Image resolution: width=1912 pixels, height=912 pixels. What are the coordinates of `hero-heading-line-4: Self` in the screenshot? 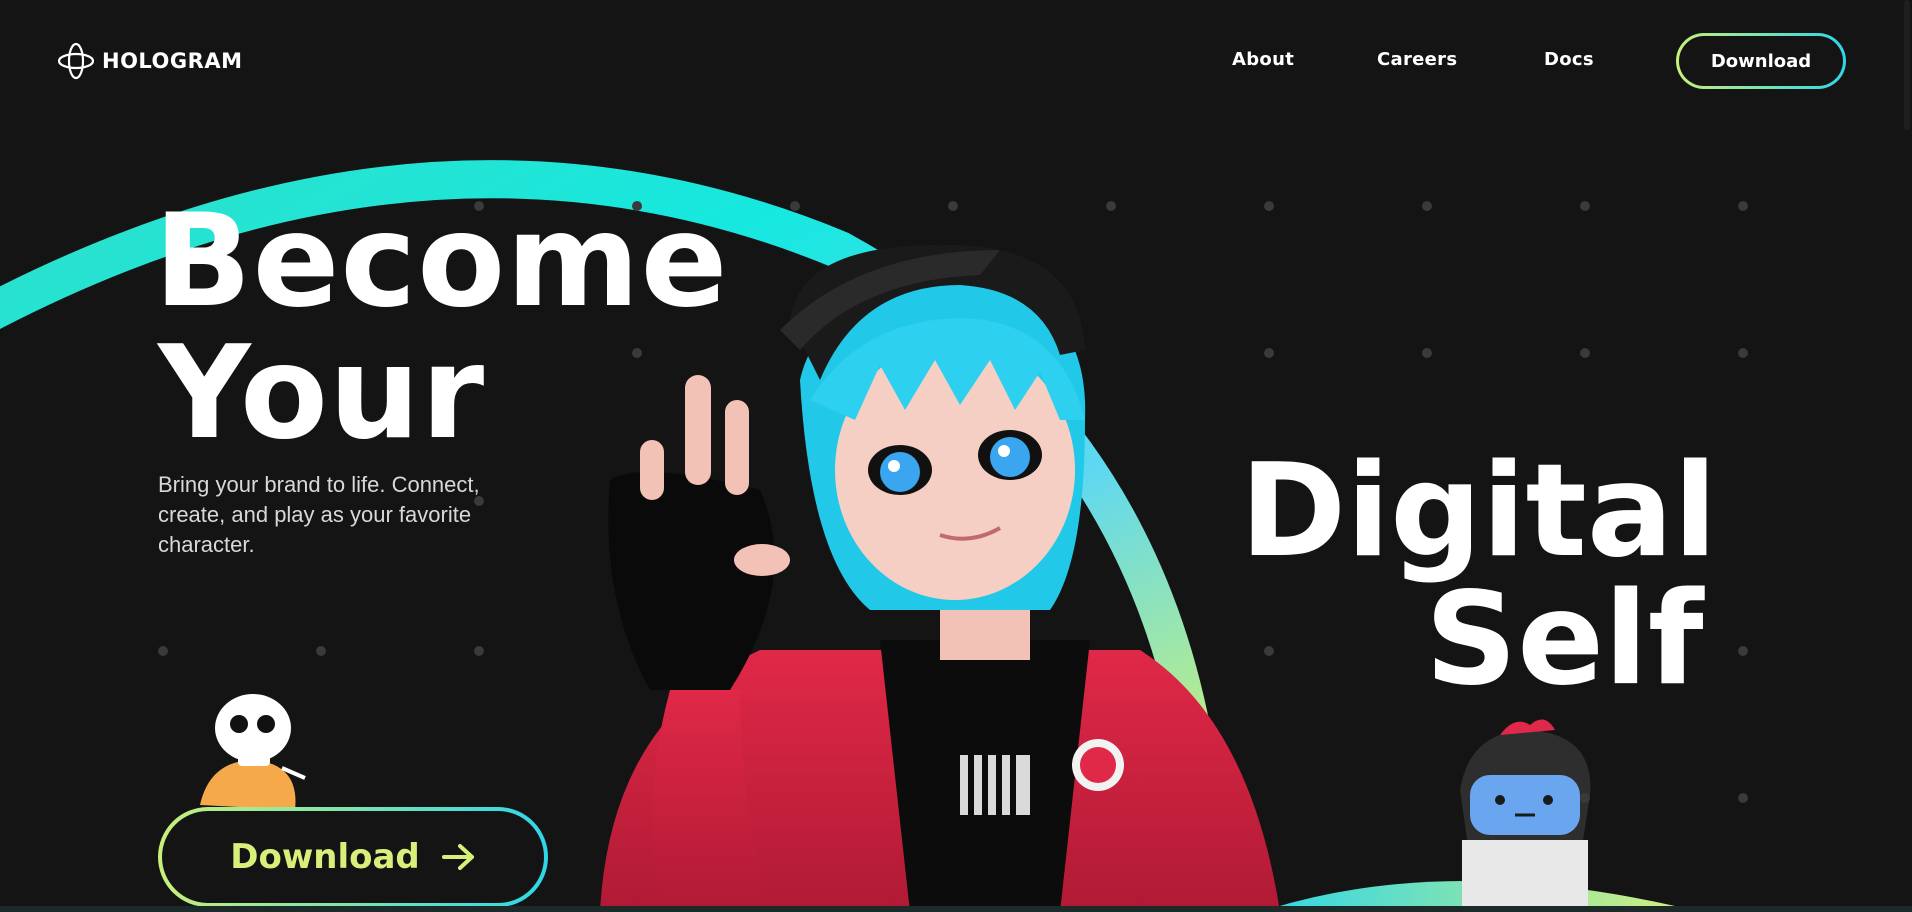 It's located at (1564, 639).